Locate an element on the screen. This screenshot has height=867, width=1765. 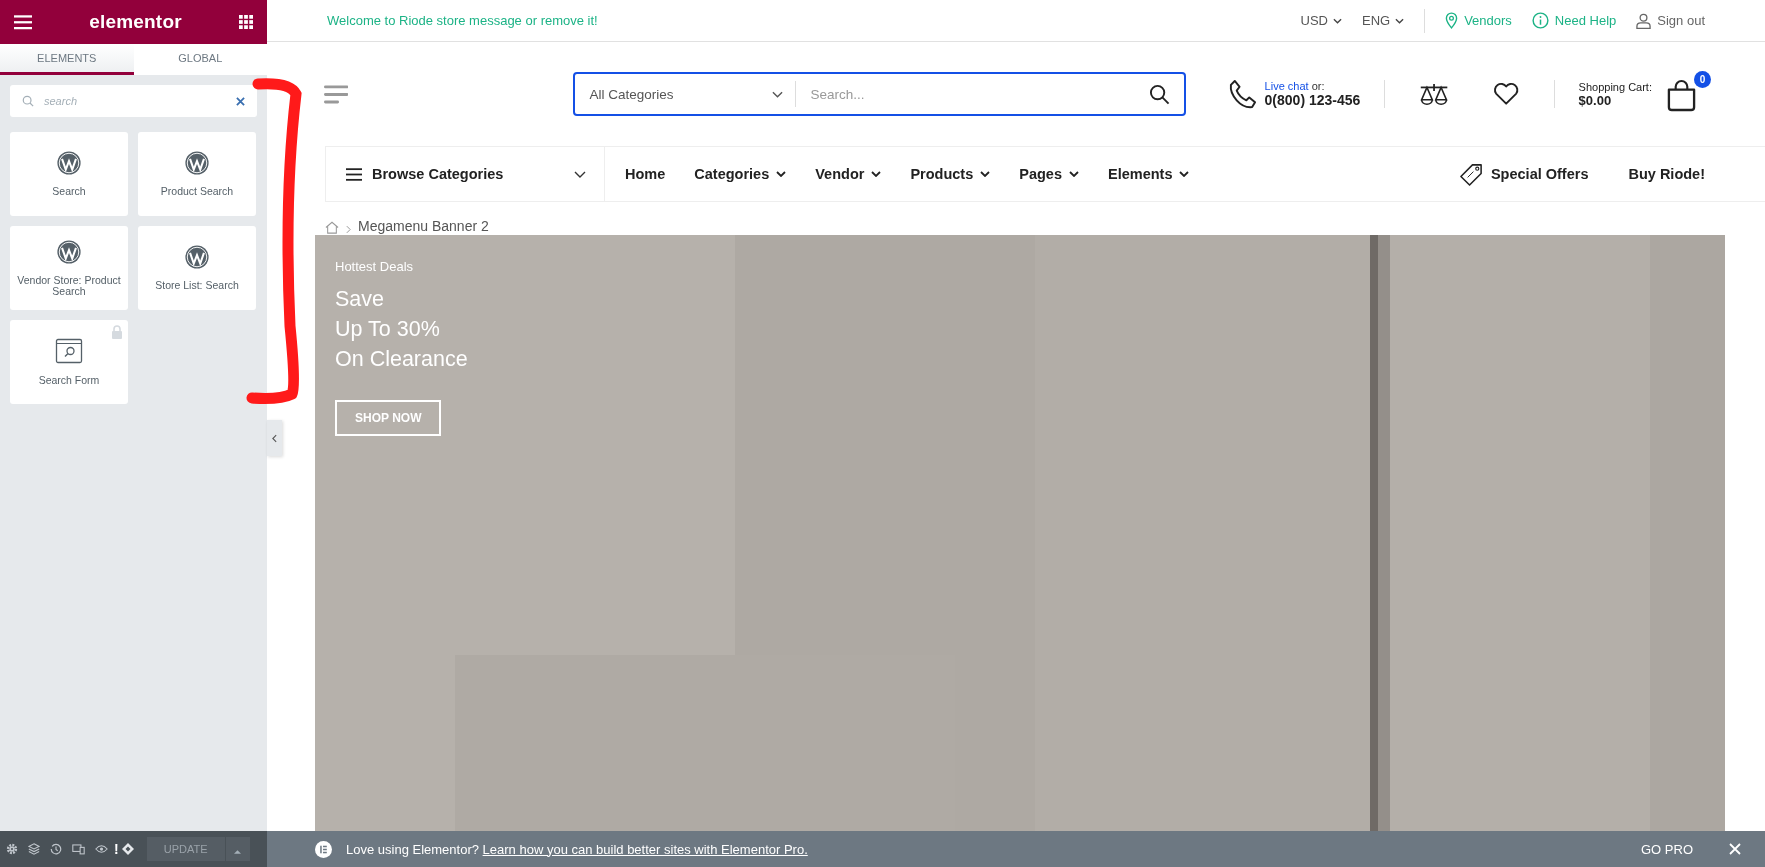
responsive-icon is located at coordinates (78, 849).